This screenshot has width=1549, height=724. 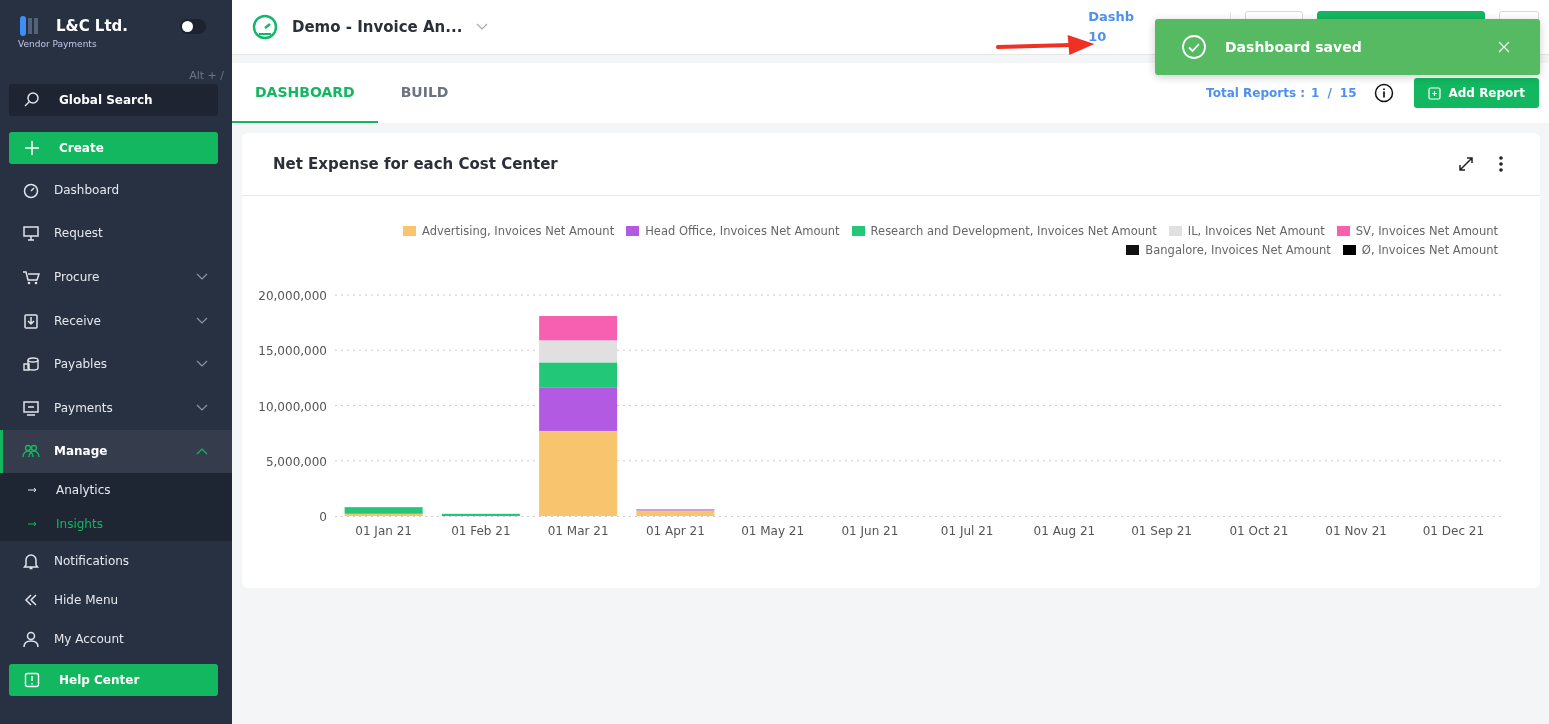 I want to click on x-axis-label: 01 Sep 21, so click(x=1161, y=531).